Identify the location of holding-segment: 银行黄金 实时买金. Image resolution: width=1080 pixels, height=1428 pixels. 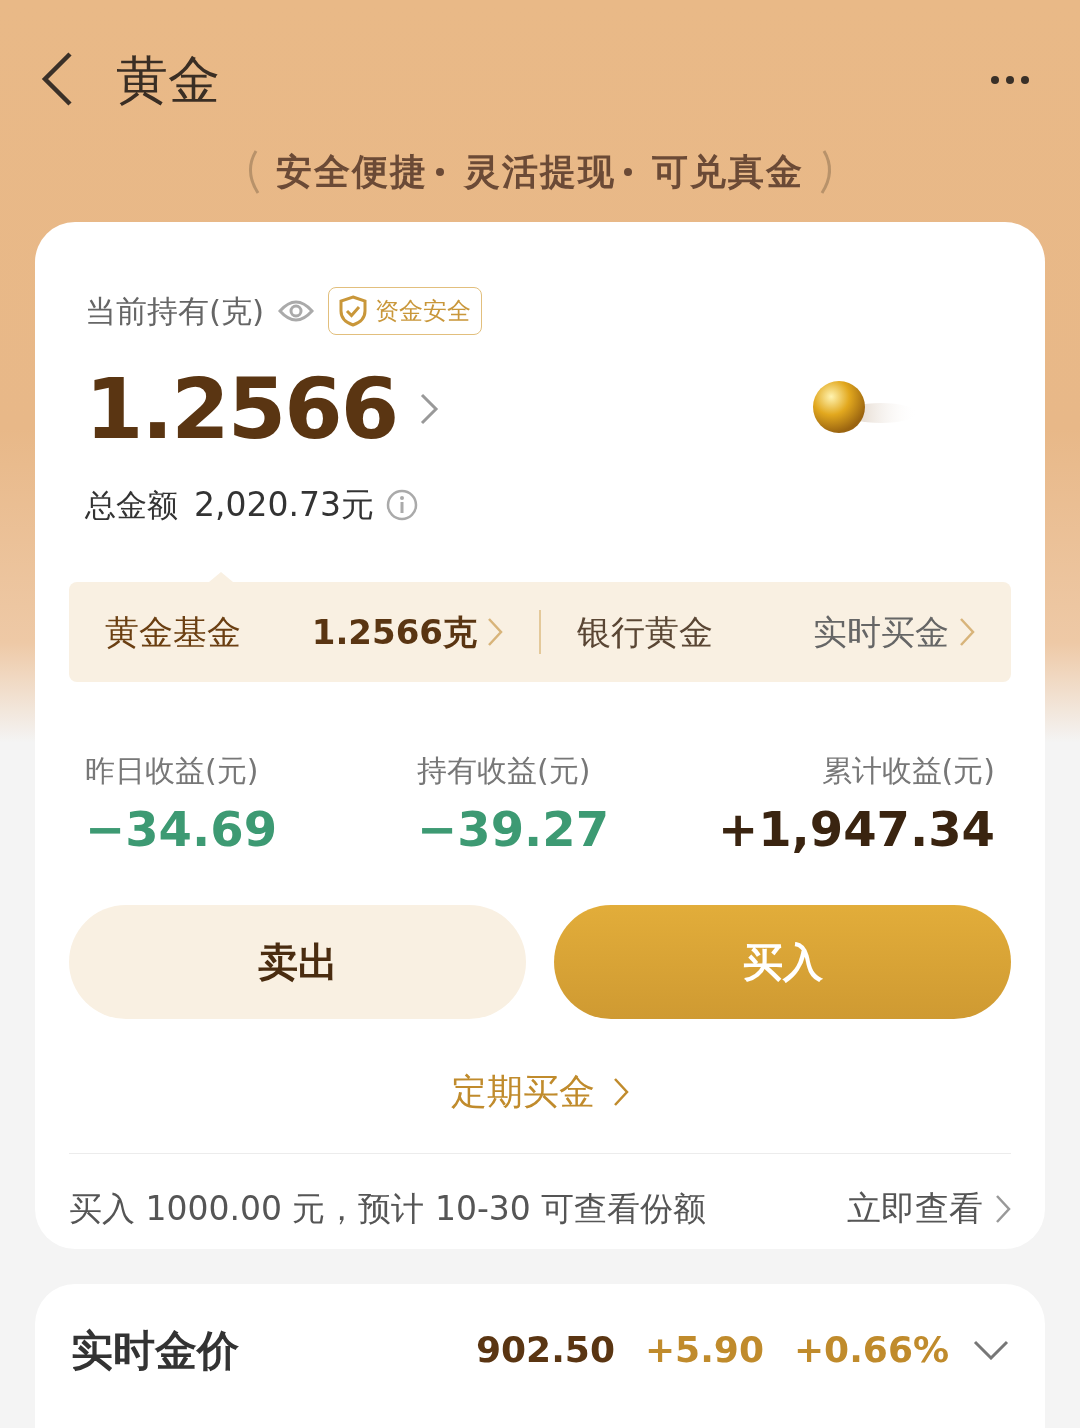
(776, 632).